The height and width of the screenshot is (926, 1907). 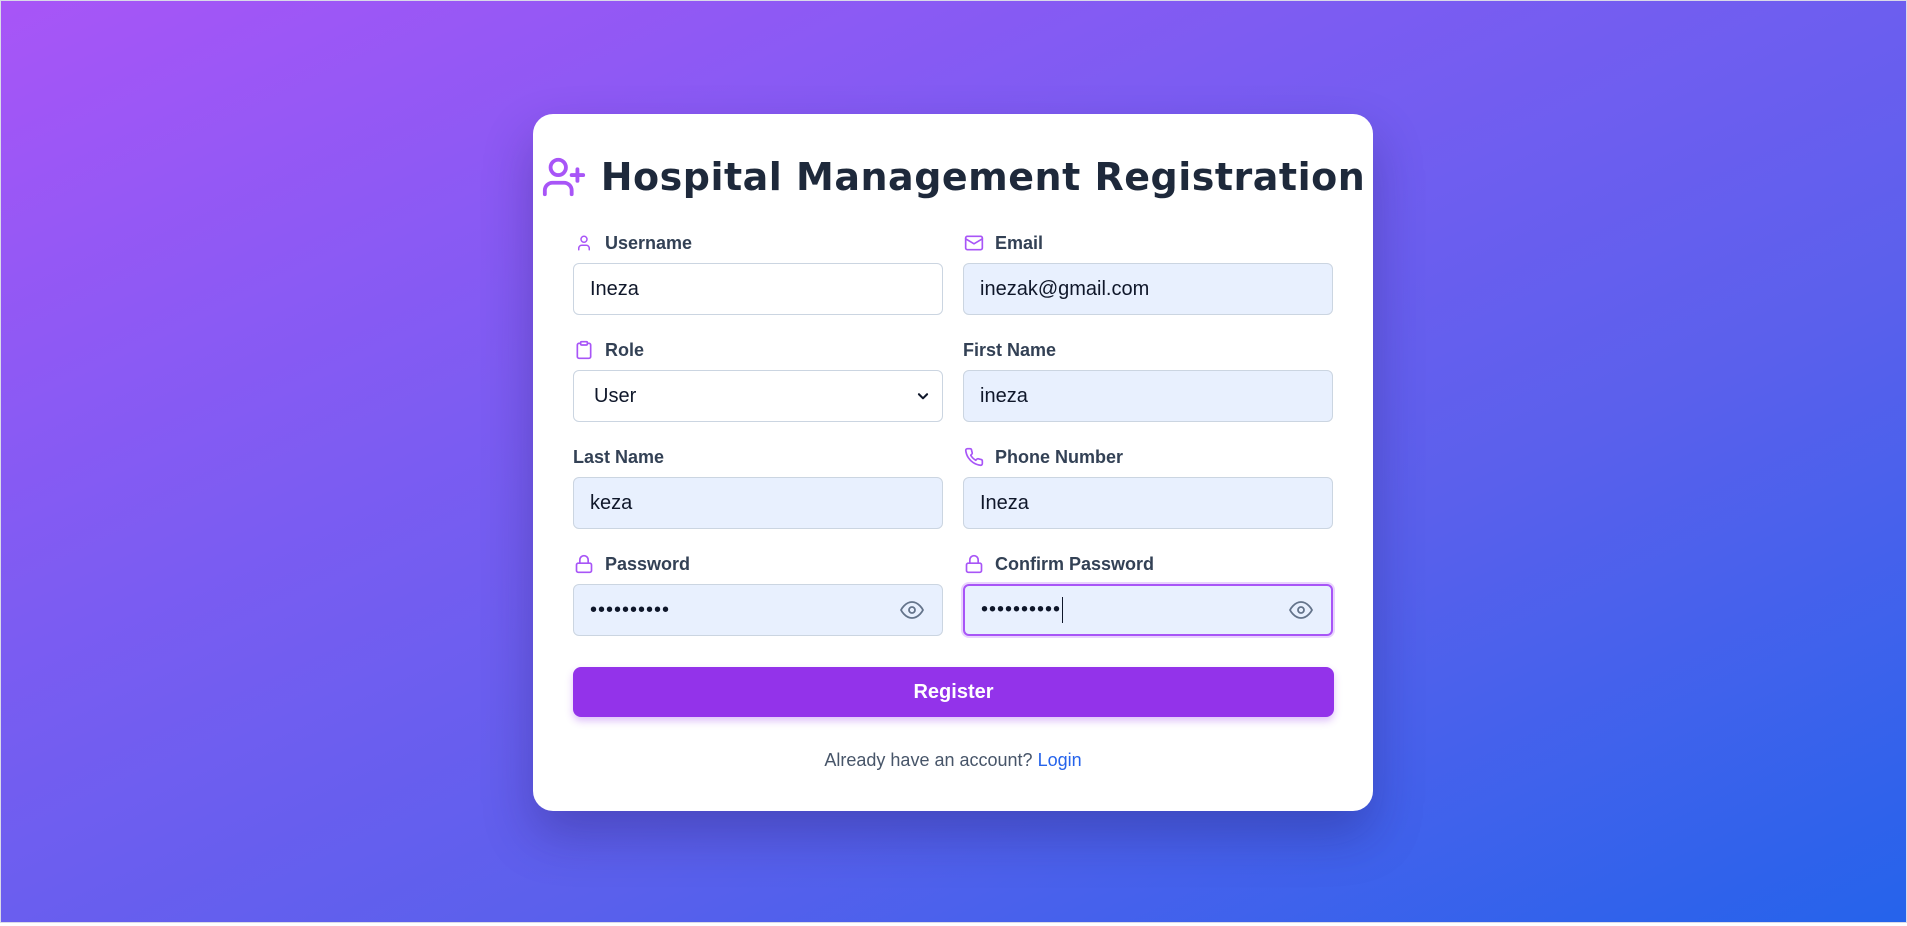 I want to click on last-name-field-group: Last Name keza, so click(x=758, y=486).